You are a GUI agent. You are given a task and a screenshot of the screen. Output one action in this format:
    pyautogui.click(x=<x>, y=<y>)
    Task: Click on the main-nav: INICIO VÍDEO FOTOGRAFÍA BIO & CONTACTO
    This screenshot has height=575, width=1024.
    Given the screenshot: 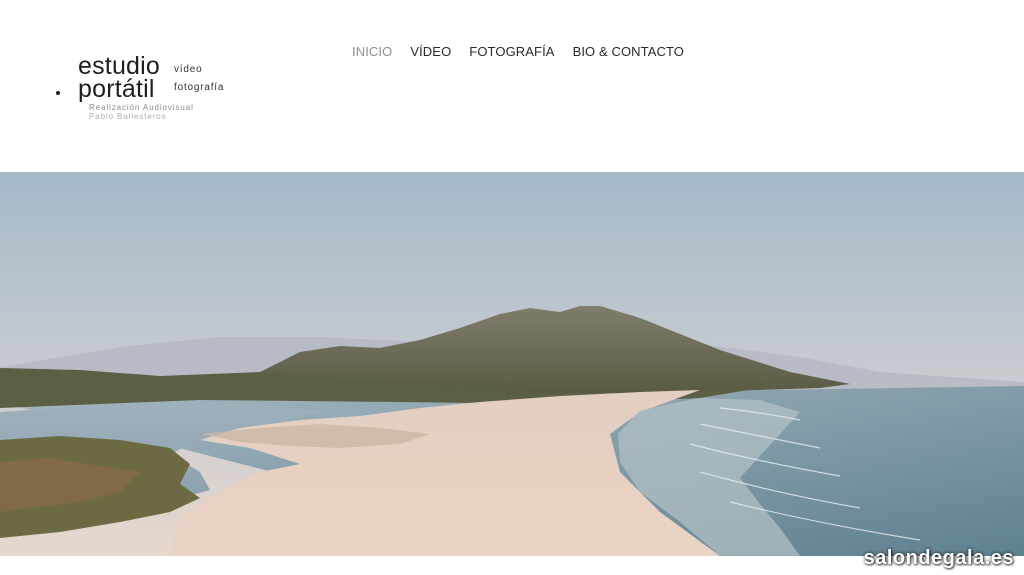 What is the action you would take?
    pyautogui.click(x=518, y=51)
    